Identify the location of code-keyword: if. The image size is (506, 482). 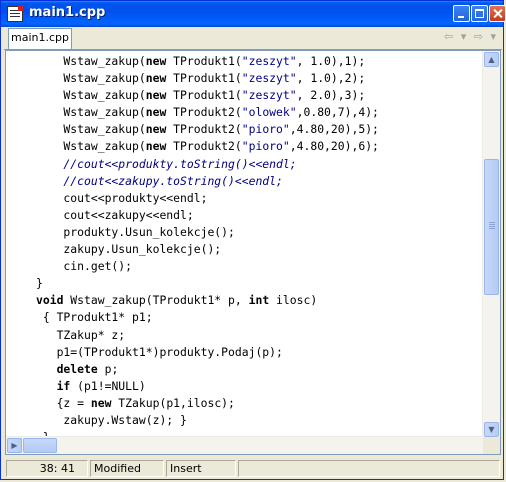
(63, 385).